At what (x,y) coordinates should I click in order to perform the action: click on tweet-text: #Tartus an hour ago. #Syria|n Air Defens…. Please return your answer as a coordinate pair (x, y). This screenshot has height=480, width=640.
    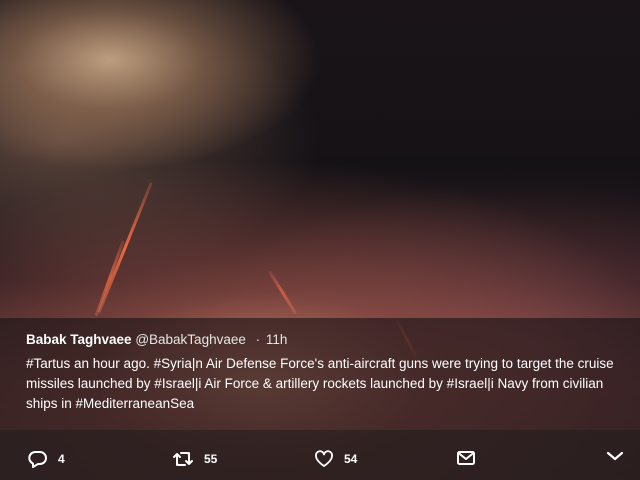
    Looking at the image, I should click on (320, 383).